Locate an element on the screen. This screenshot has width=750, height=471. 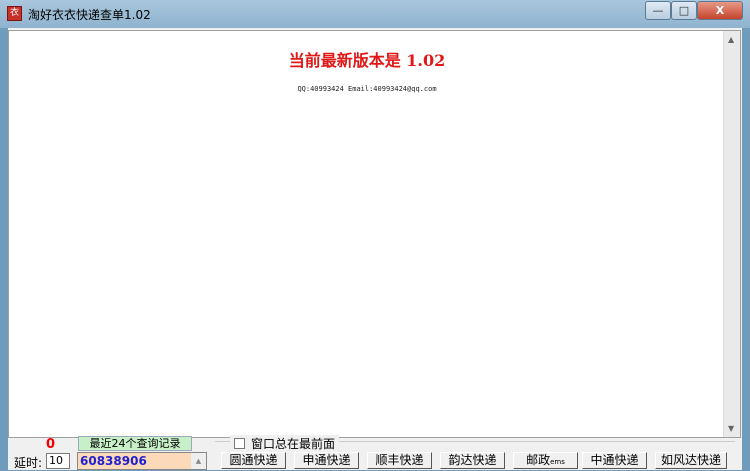
window-title: 淘好衣衣快递查单1.02 is located at coordinates (89, 15).